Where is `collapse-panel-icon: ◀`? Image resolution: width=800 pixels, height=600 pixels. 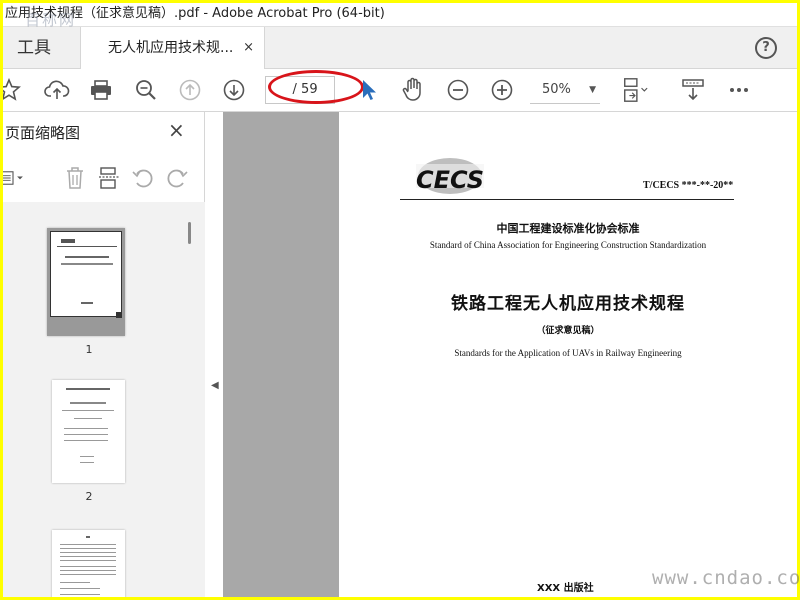
collapse-panel-icon: ◀ is located at coordinates (215, 385).